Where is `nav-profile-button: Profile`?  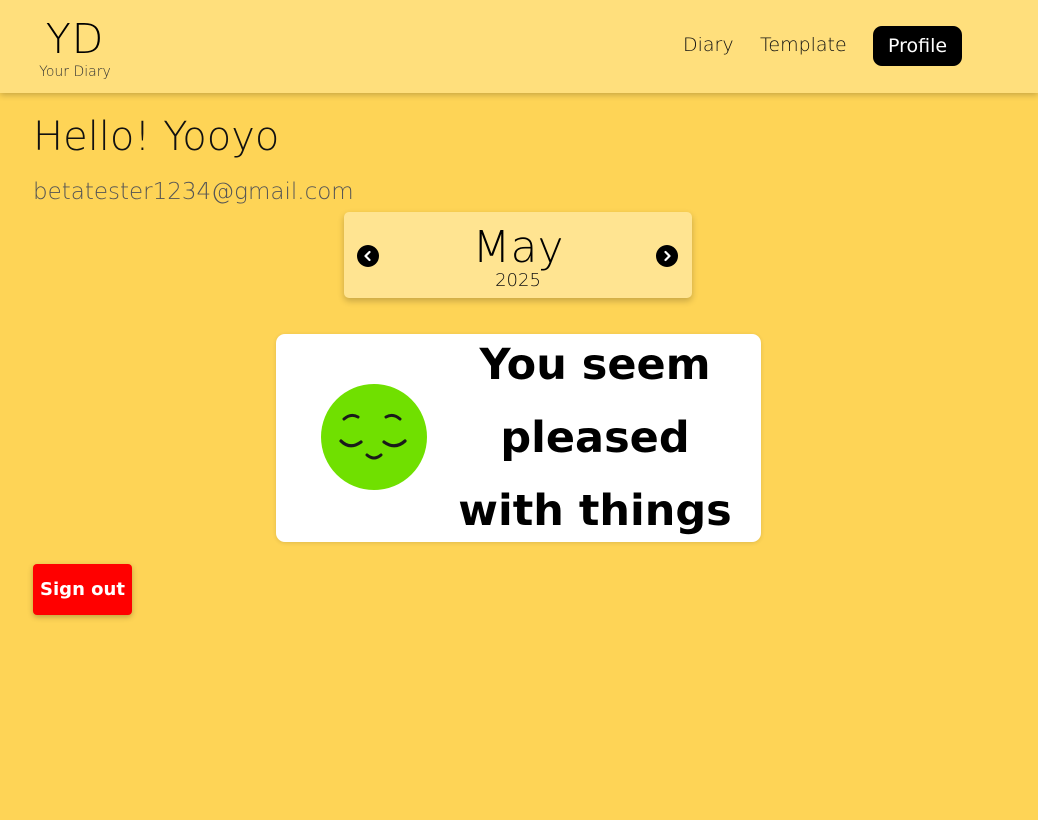 nav-profile-button: Profile is located at coordinates (917, 46).